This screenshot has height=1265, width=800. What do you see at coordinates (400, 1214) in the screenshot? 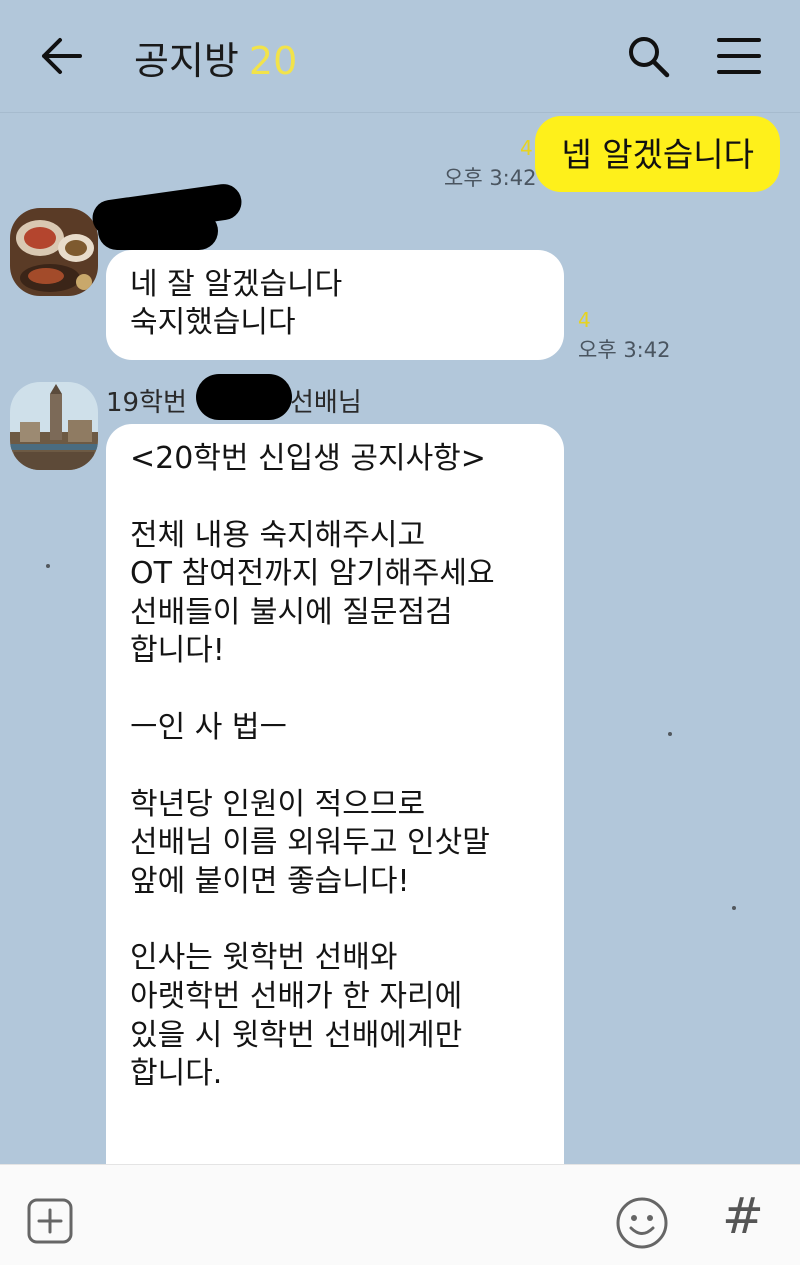
I see `message-input-bar: #` at bounding box center [400, 1214].